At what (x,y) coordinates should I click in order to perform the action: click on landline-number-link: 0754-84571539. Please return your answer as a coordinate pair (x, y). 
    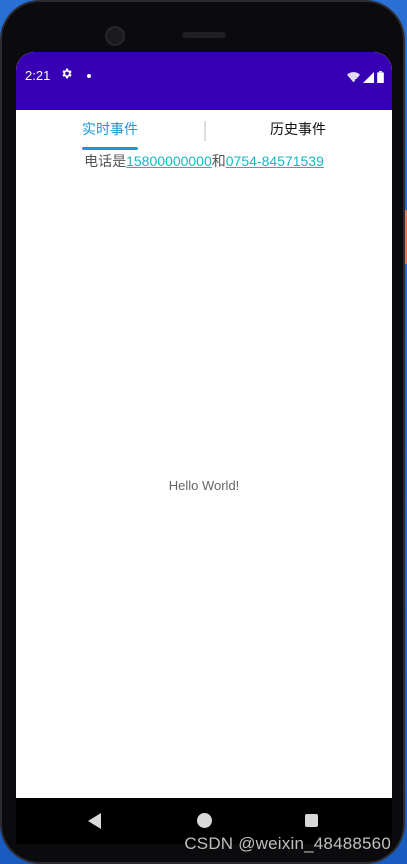
    Looking at the image, I should click on (275, 161).